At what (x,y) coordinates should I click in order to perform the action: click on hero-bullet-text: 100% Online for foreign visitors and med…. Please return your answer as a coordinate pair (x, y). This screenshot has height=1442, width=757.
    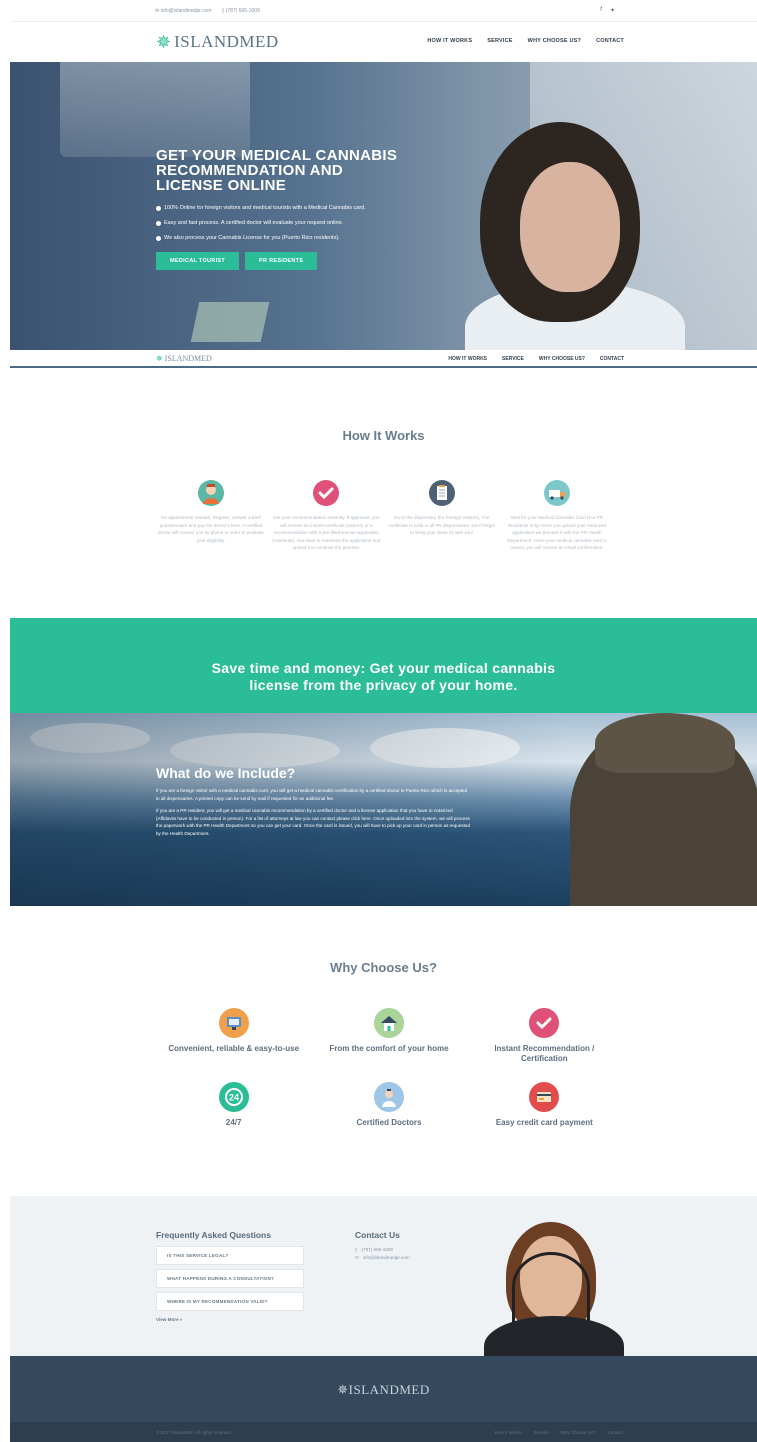
    Looking at the image, I should click on (265, 208).